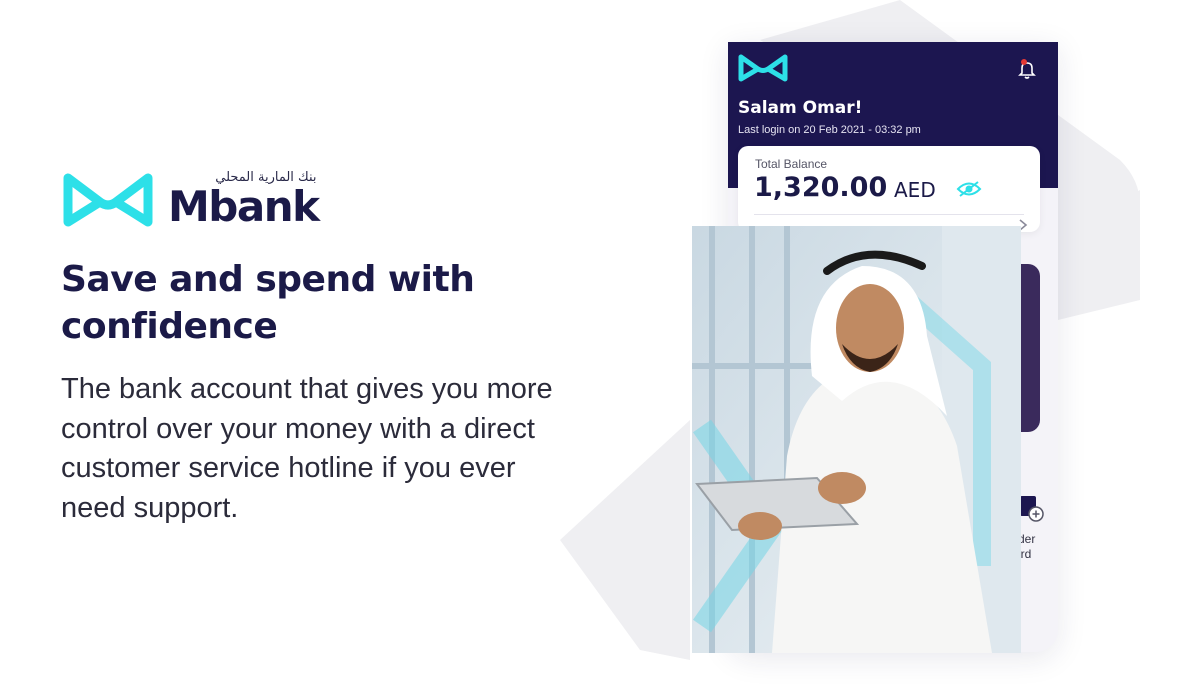  Describe the element at coordinates (800, 108) in the screenshot. I see `greeting: Salam Omar!` at that location.